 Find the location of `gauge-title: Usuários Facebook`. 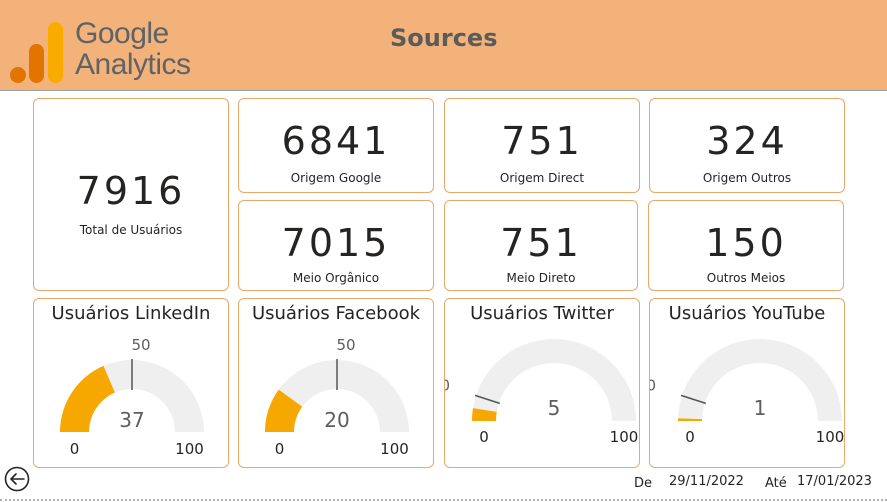

gauge-title: Usuários Facebook is located at coordinates (336, 313).